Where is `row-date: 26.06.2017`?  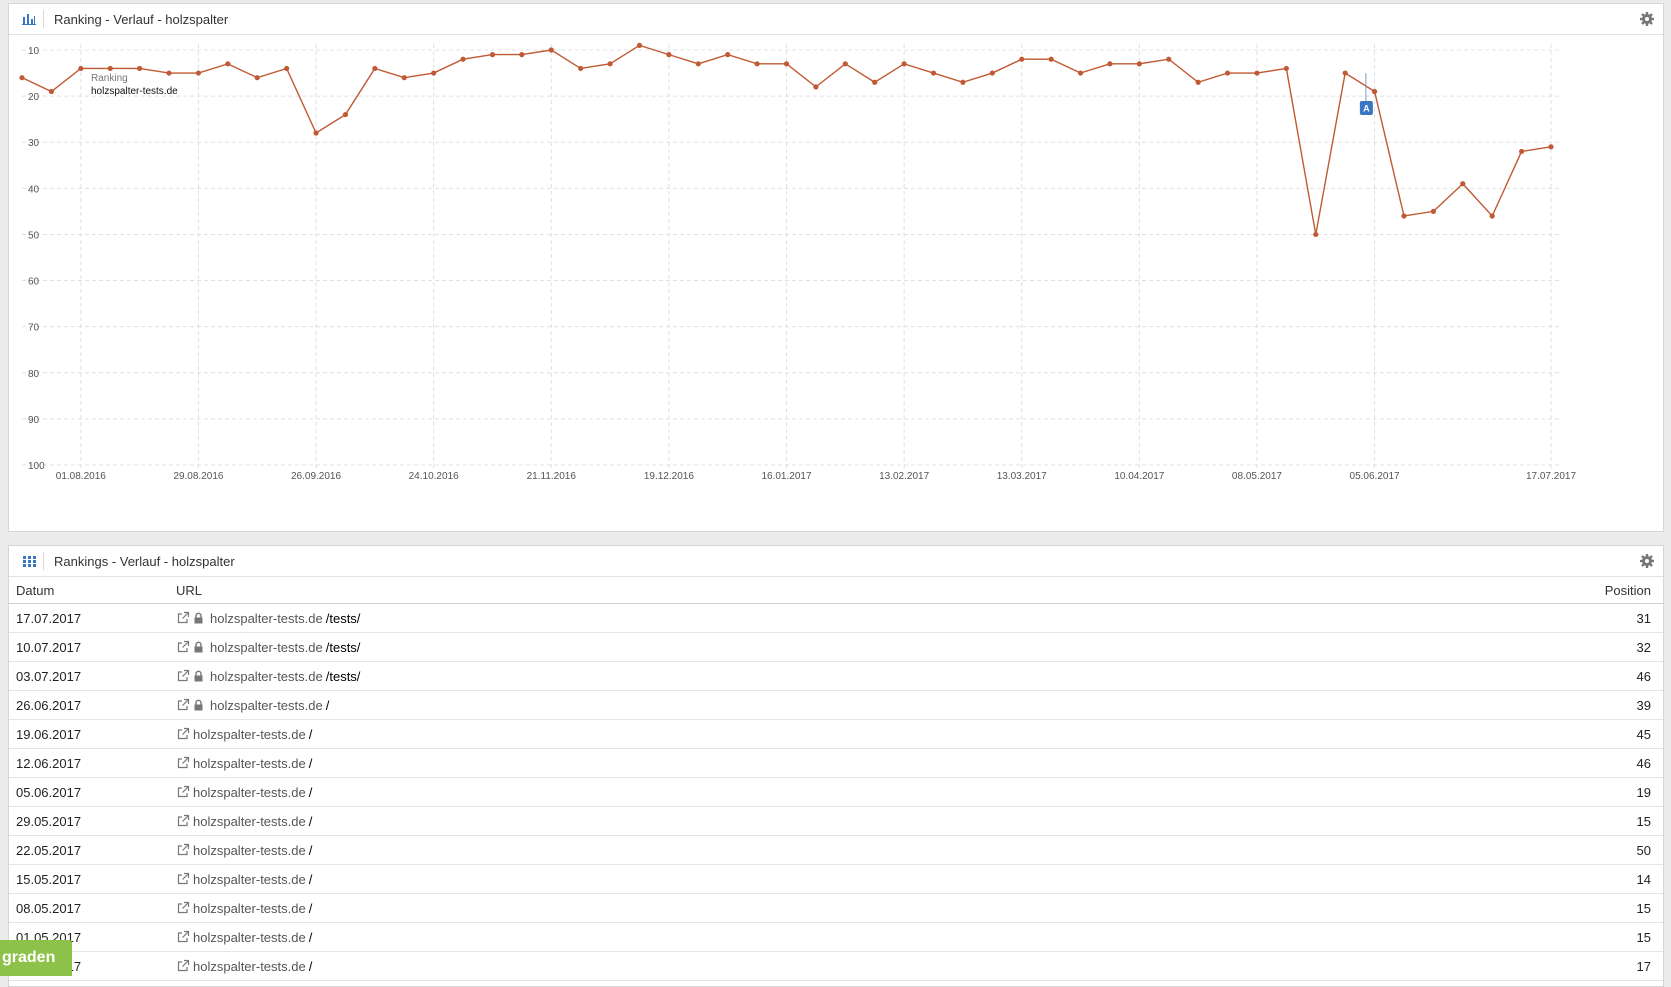 row-date: 26.06.2017 is located at coordinates (89, 705).